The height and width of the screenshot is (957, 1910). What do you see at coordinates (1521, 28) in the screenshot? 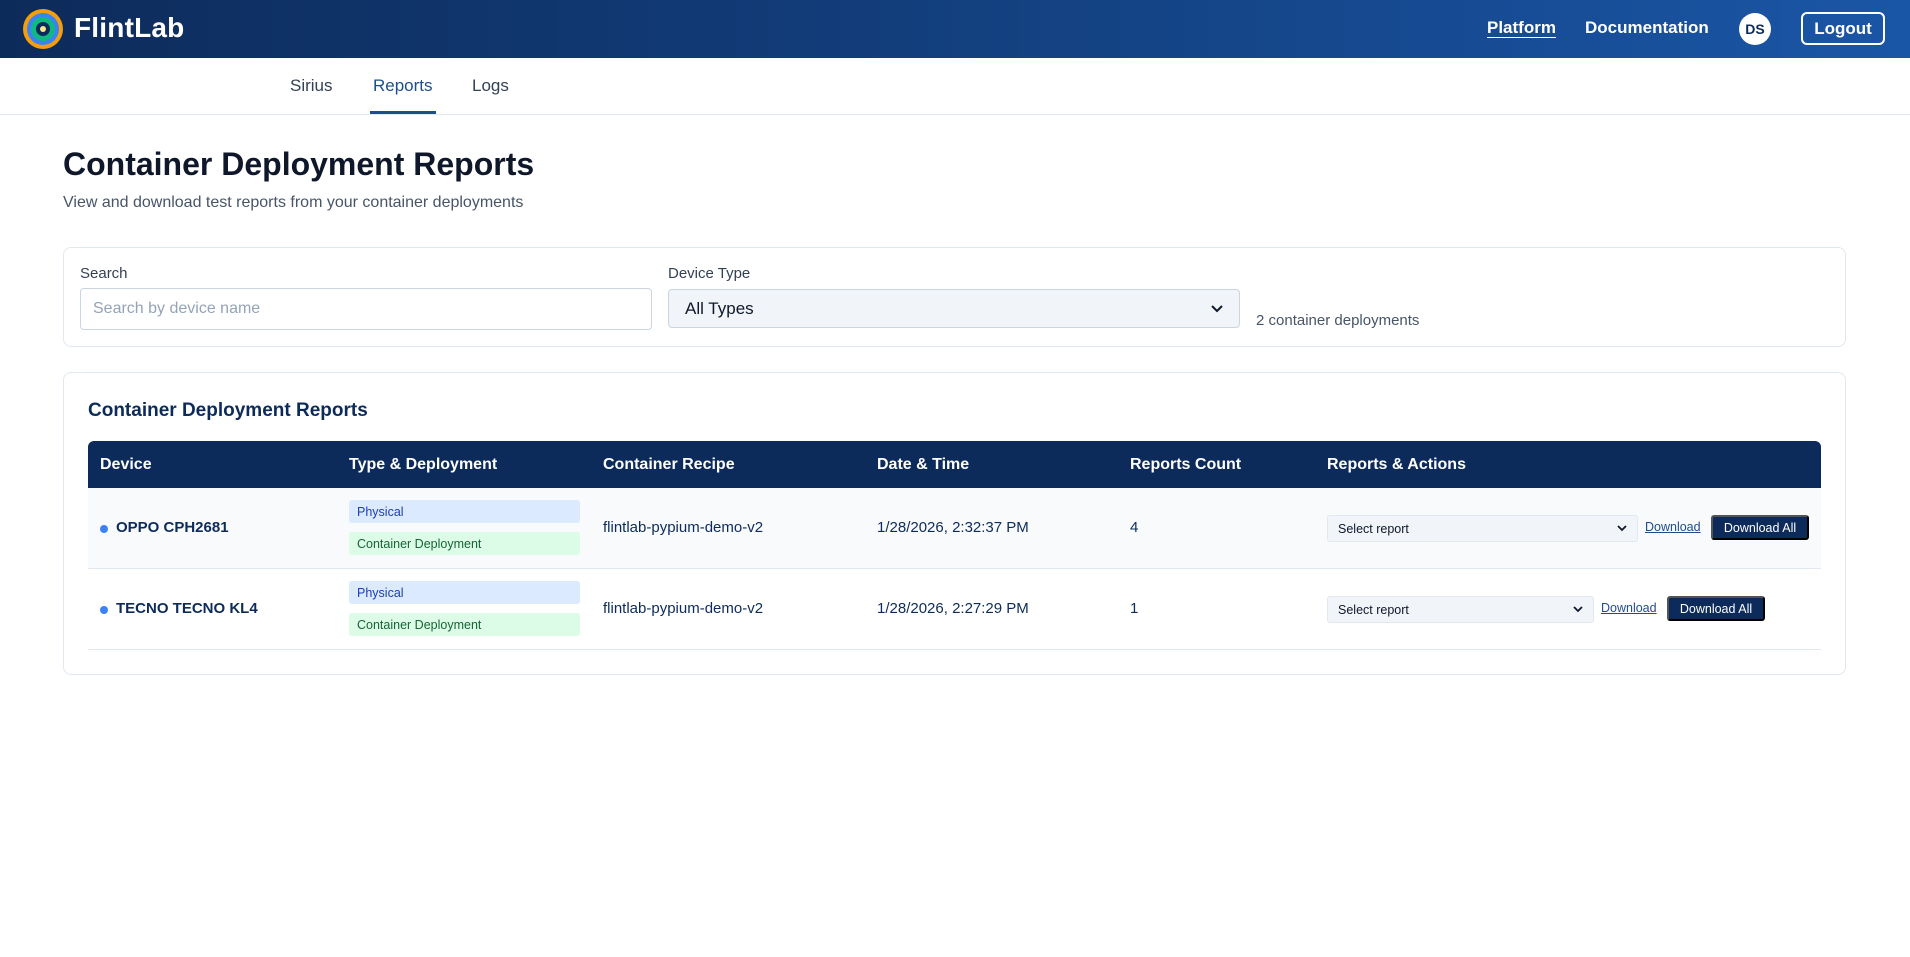
I see `nav-platform-link: Platform` at bounding box center [1521, 28].